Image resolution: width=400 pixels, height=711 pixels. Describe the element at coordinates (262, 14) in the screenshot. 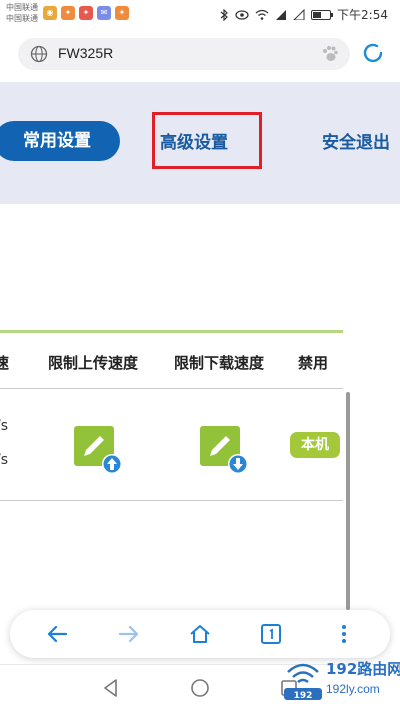

I see `wifi-icon` at that location.